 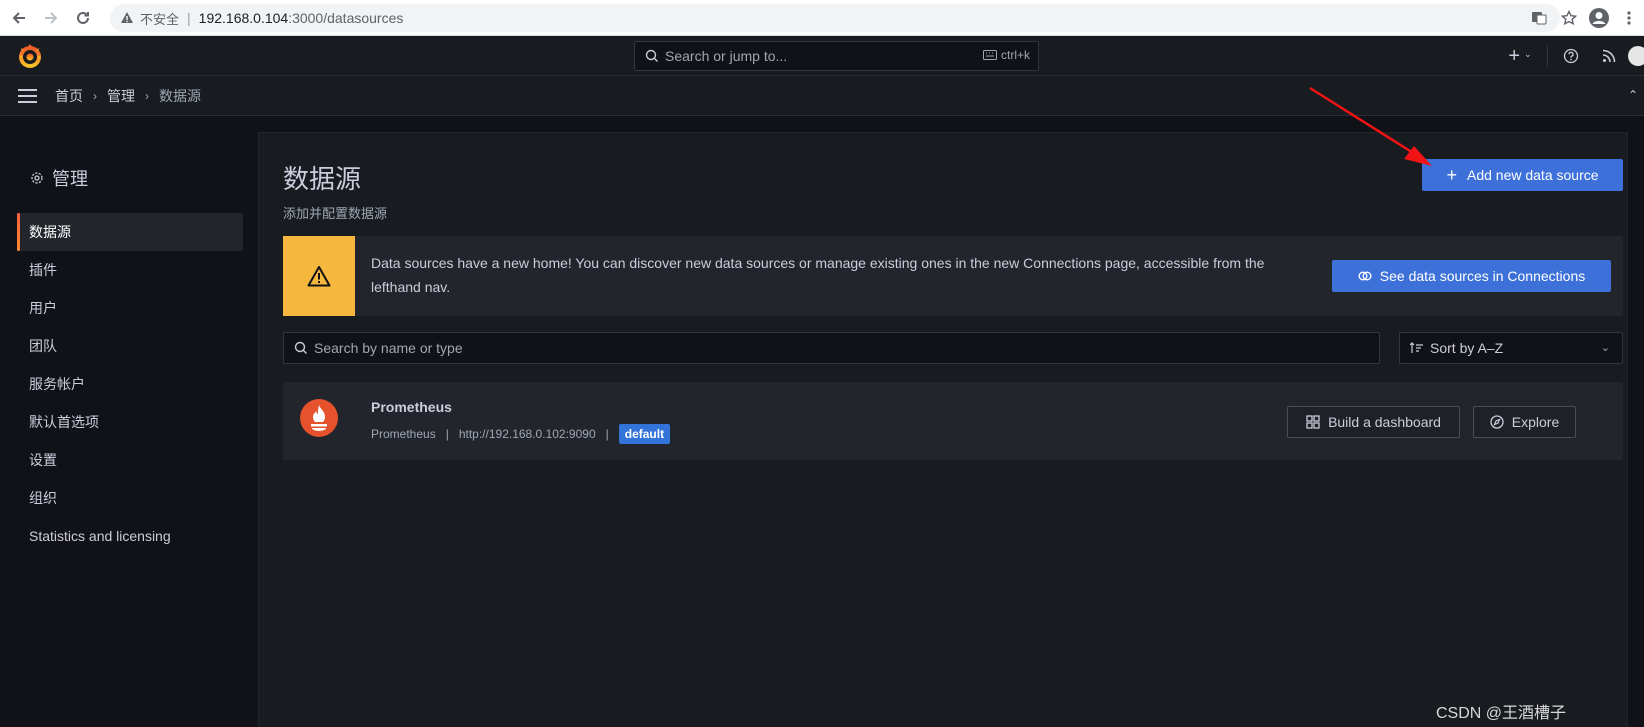 I want to click on new-menu-button: + ⌄, so click(x=1520, y=56).